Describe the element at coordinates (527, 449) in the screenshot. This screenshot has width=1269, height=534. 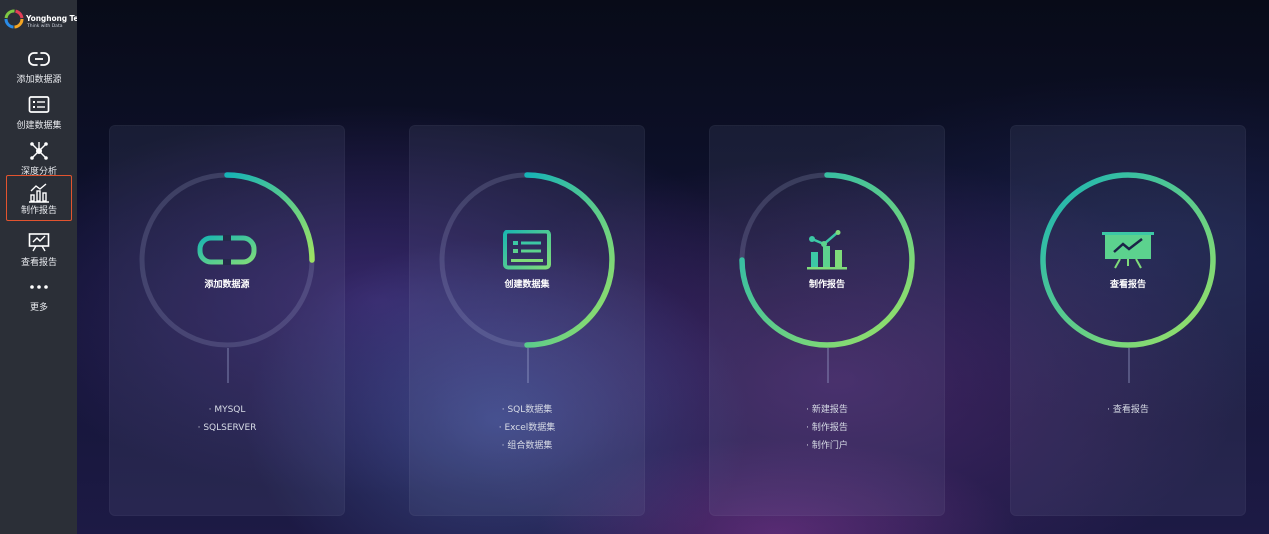
I see `link-combined-dataset: · 组合数据集` at that location.